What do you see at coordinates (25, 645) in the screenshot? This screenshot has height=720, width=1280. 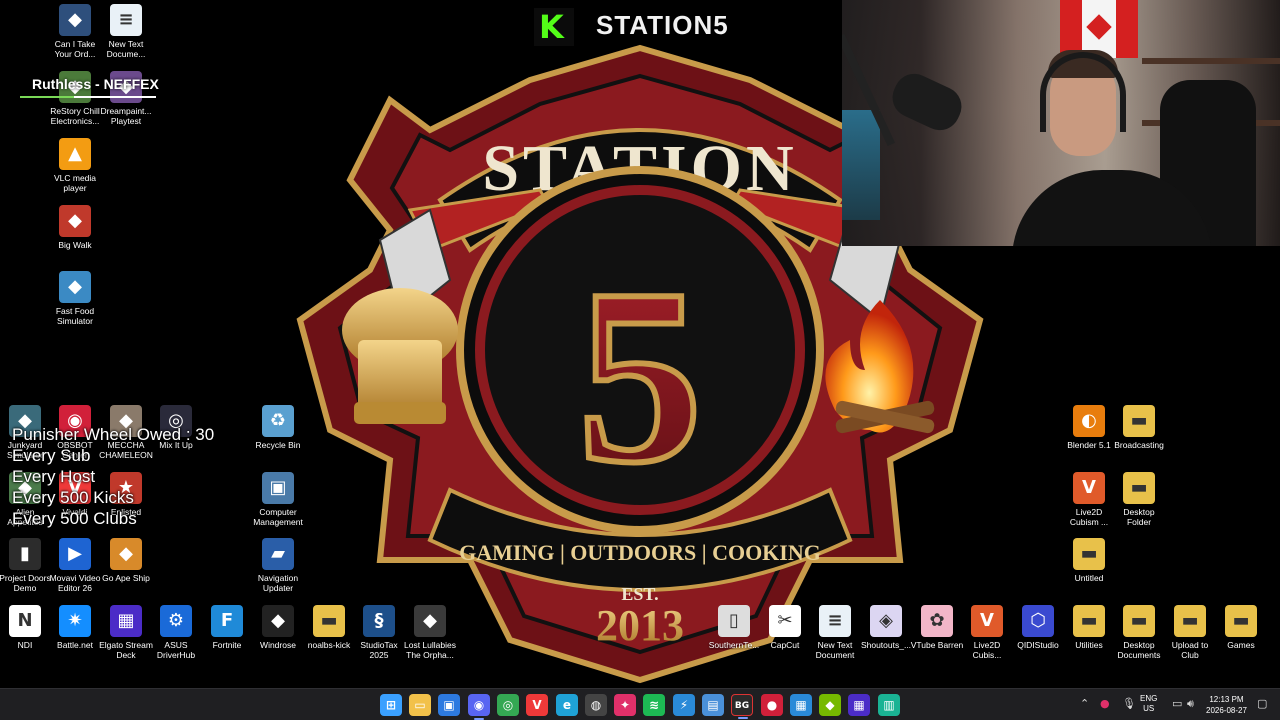 I see `desktop-icon-label: NDI` at bounding box center [25, 645].